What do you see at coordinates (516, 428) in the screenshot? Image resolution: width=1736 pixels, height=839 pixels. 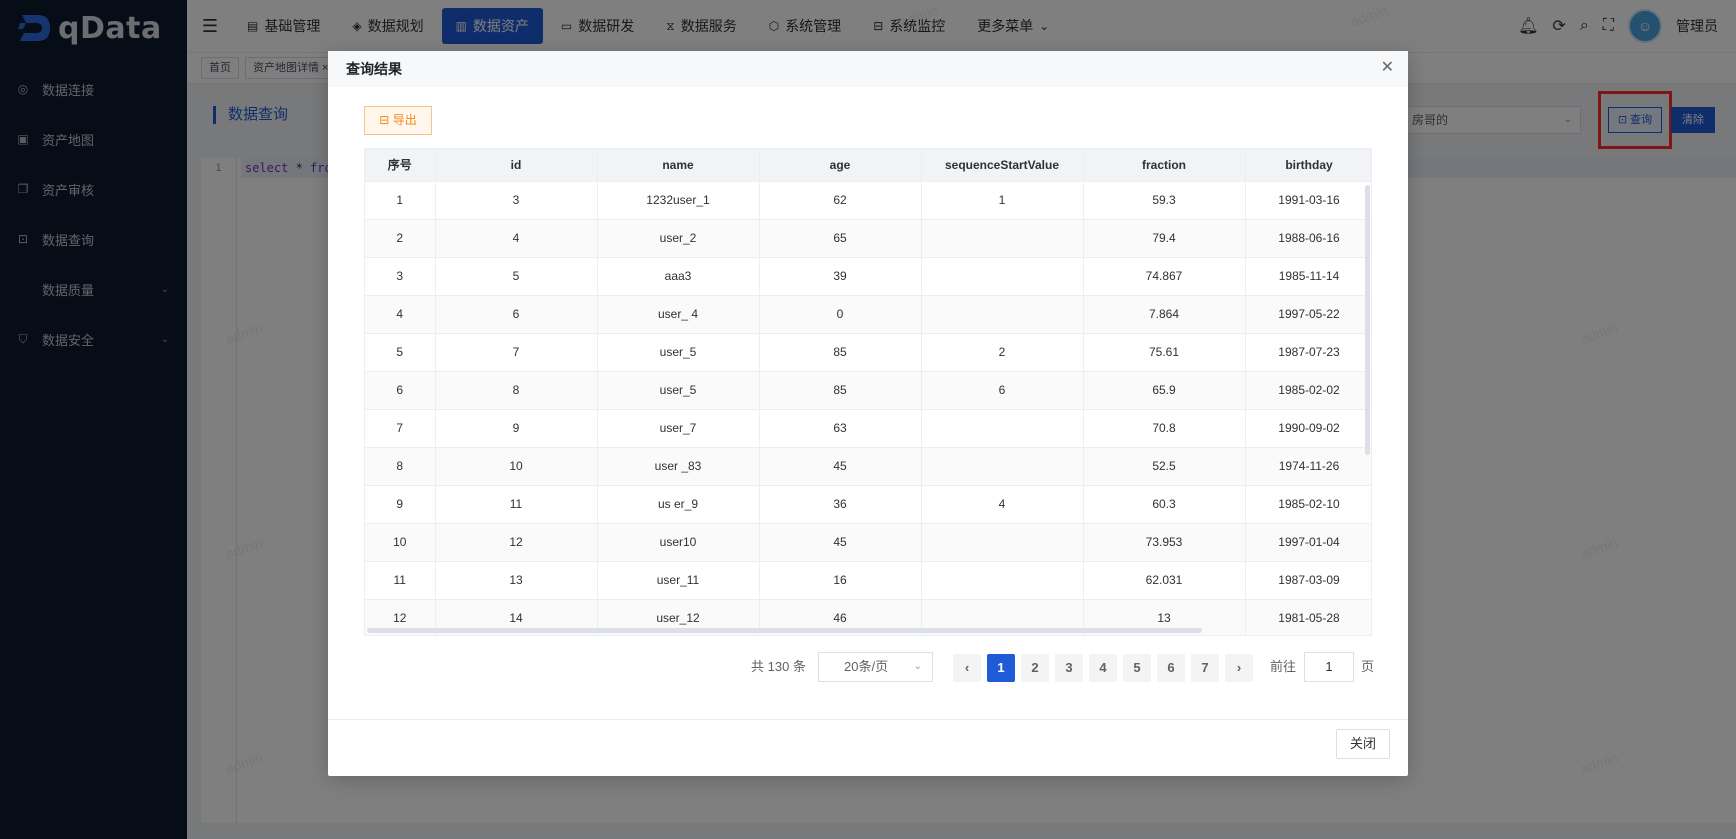 I see `table-cell: 9` at bounding box center [516, 428].